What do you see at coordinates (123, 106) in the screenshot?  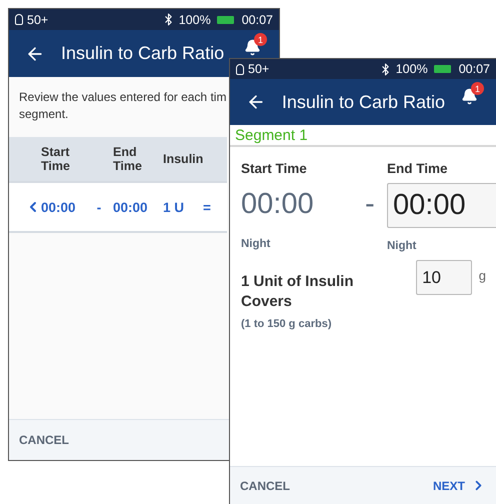 I see `intro-text: Review the values entered for each tim segment.` at bounding box center [123, 106].